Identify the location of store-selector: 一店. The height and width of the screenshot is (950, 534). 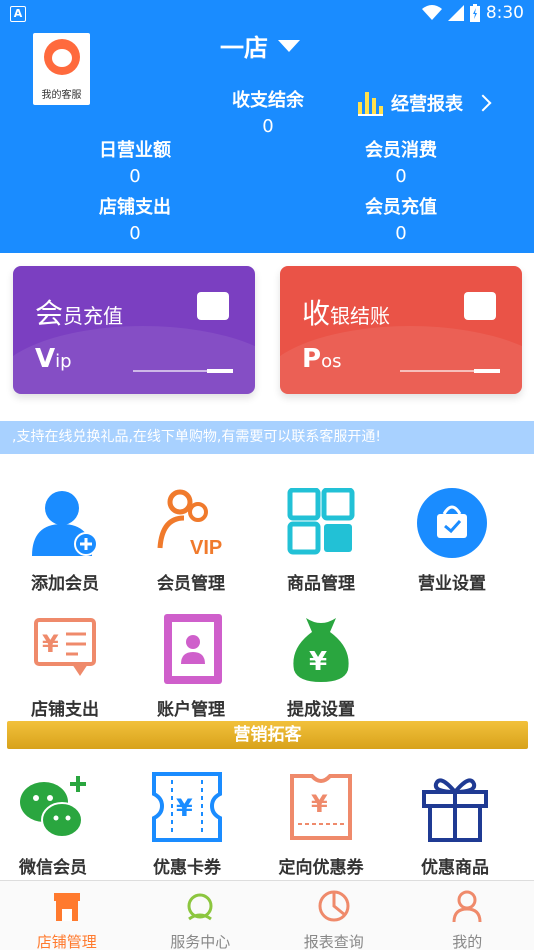
(260, 45).